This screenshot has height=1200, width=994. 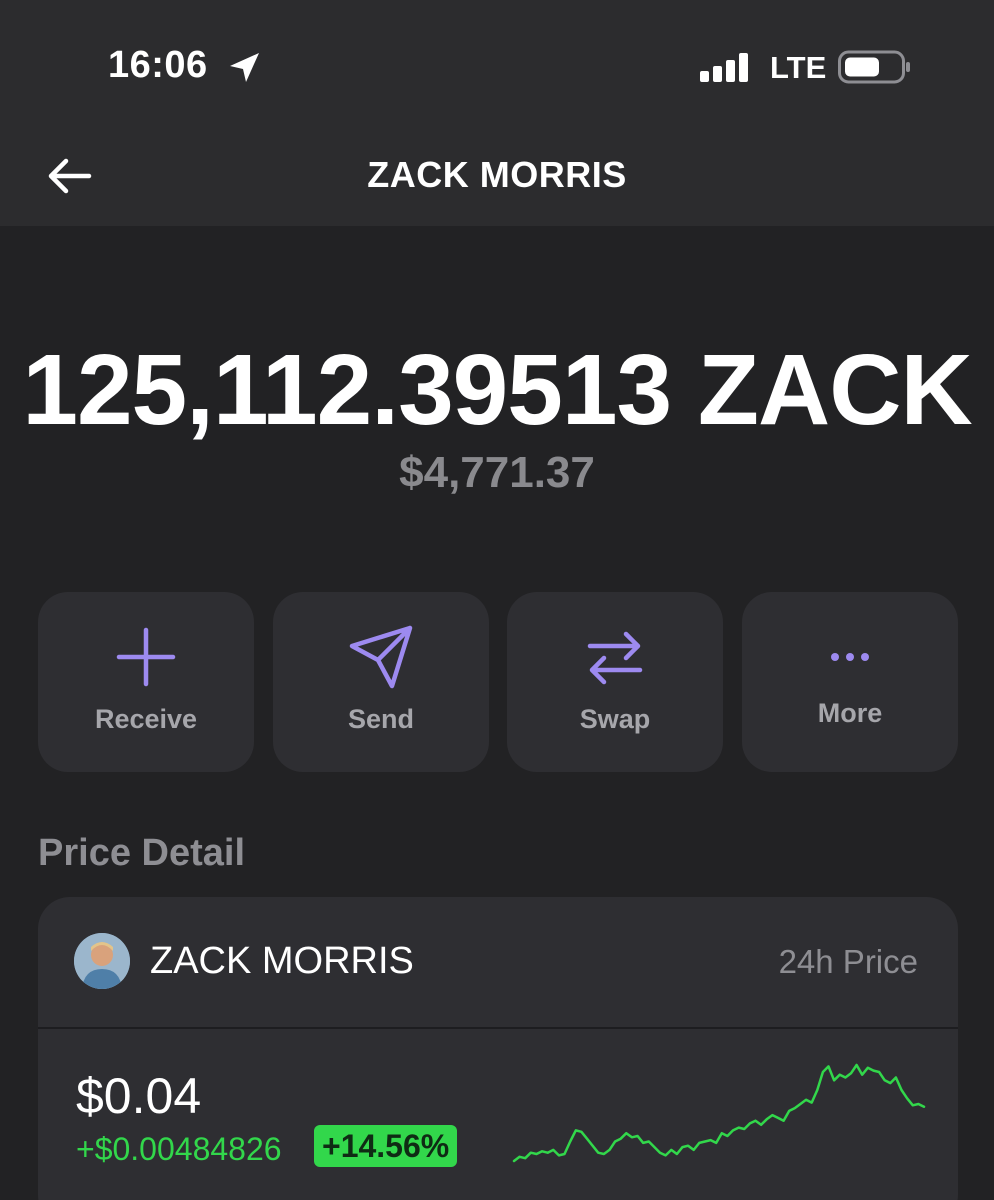 I want to click on price-change-badge: +14.56%, so click(x=386, y=1146).